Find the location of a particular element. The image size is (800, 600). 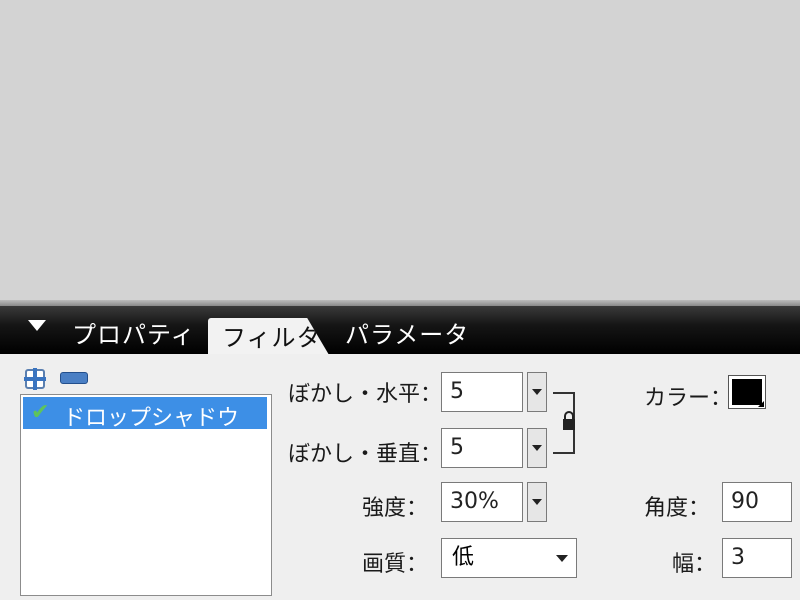

panel-tab-bar: プロパティ フィルタ パラメータ is located at coordinates (400, 333).